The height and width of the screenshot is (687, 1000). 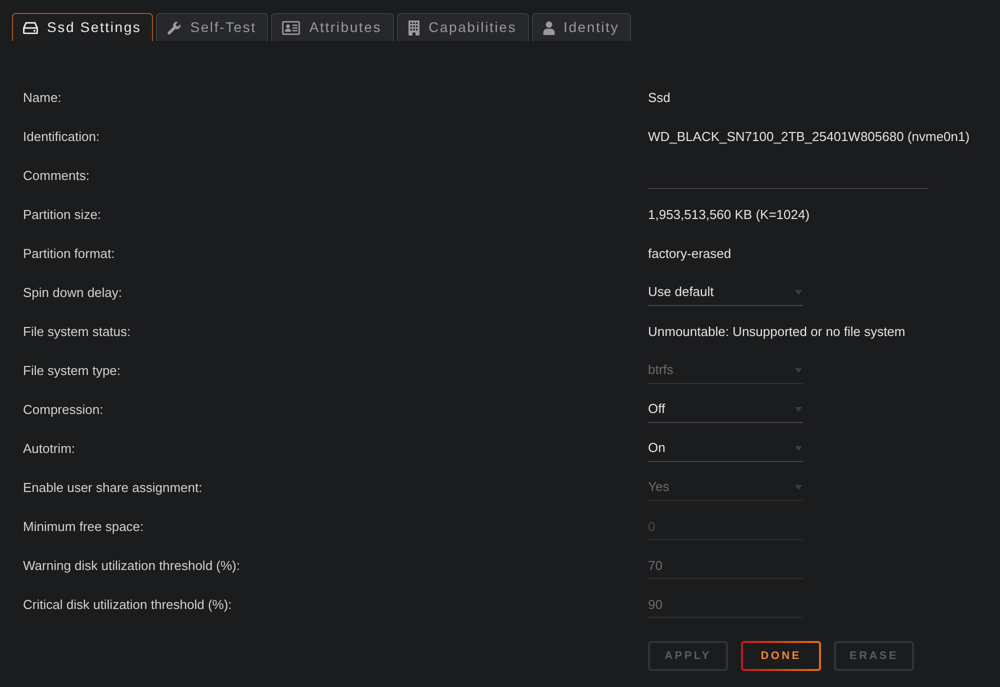 I want to click on field-label: Partition format:, so click(x=69, y=253).